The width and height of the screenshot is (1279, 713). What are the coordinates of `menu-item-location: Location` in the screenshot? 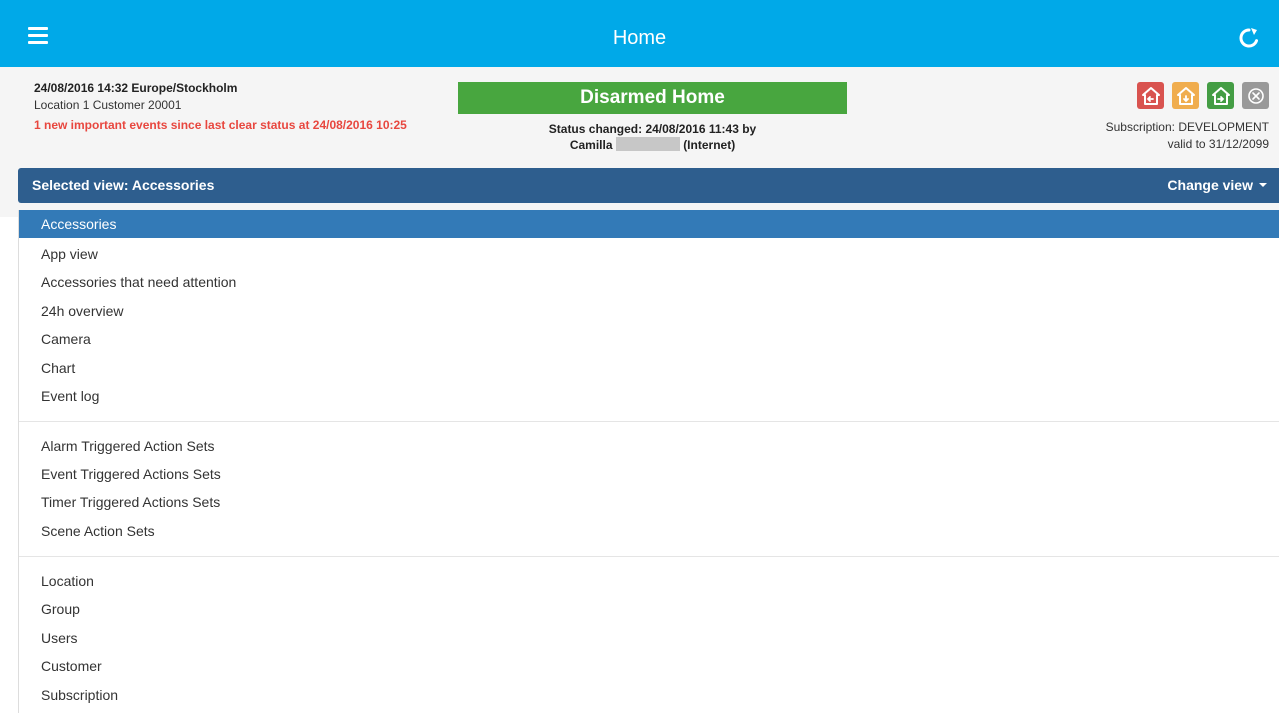 It's located at (649, 581).